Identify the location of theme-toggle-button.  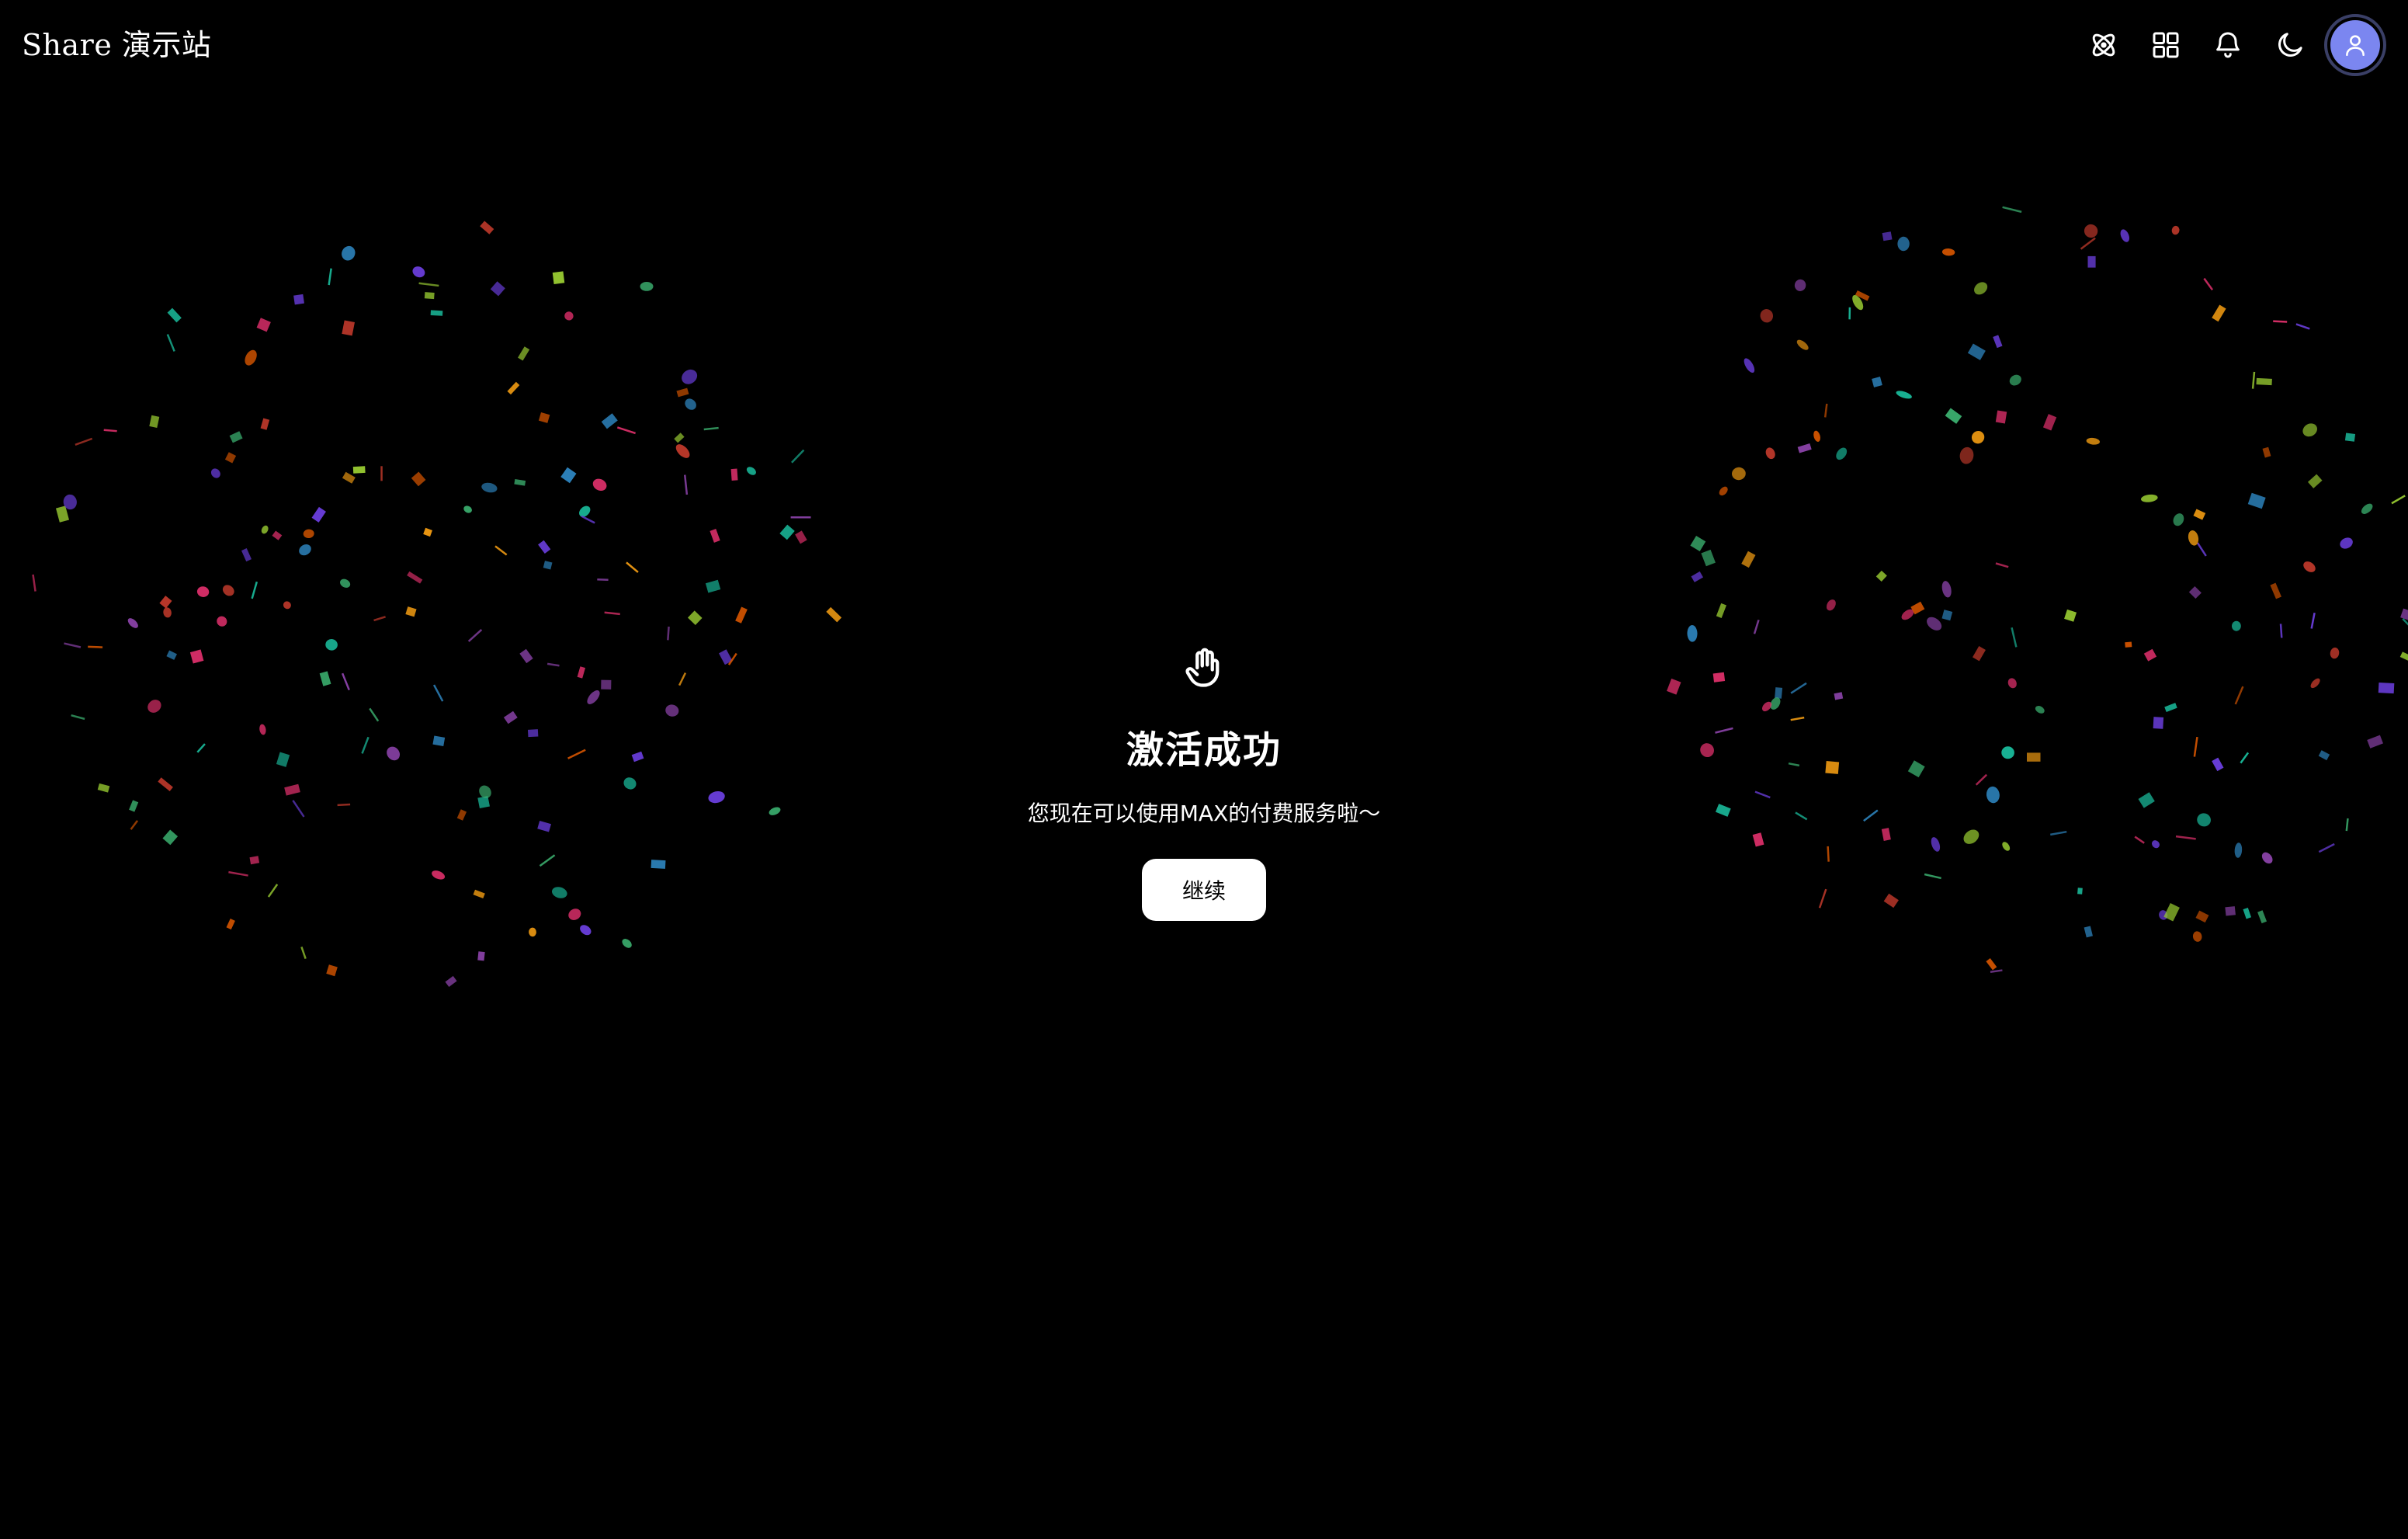
(2290, 45).